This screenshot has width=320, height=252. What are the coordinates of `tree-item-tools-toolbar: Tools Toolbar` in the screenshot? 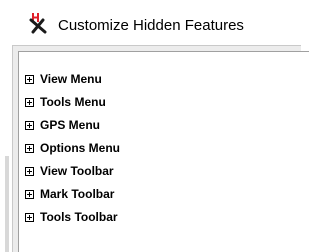 It's located at (71, 217).